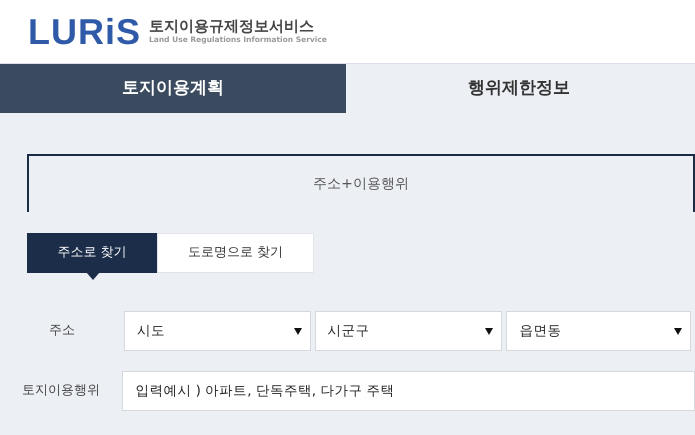 This screenshot has height=435, width=695. I want to click on field-label: 토지이용행위, so click(61, 391).